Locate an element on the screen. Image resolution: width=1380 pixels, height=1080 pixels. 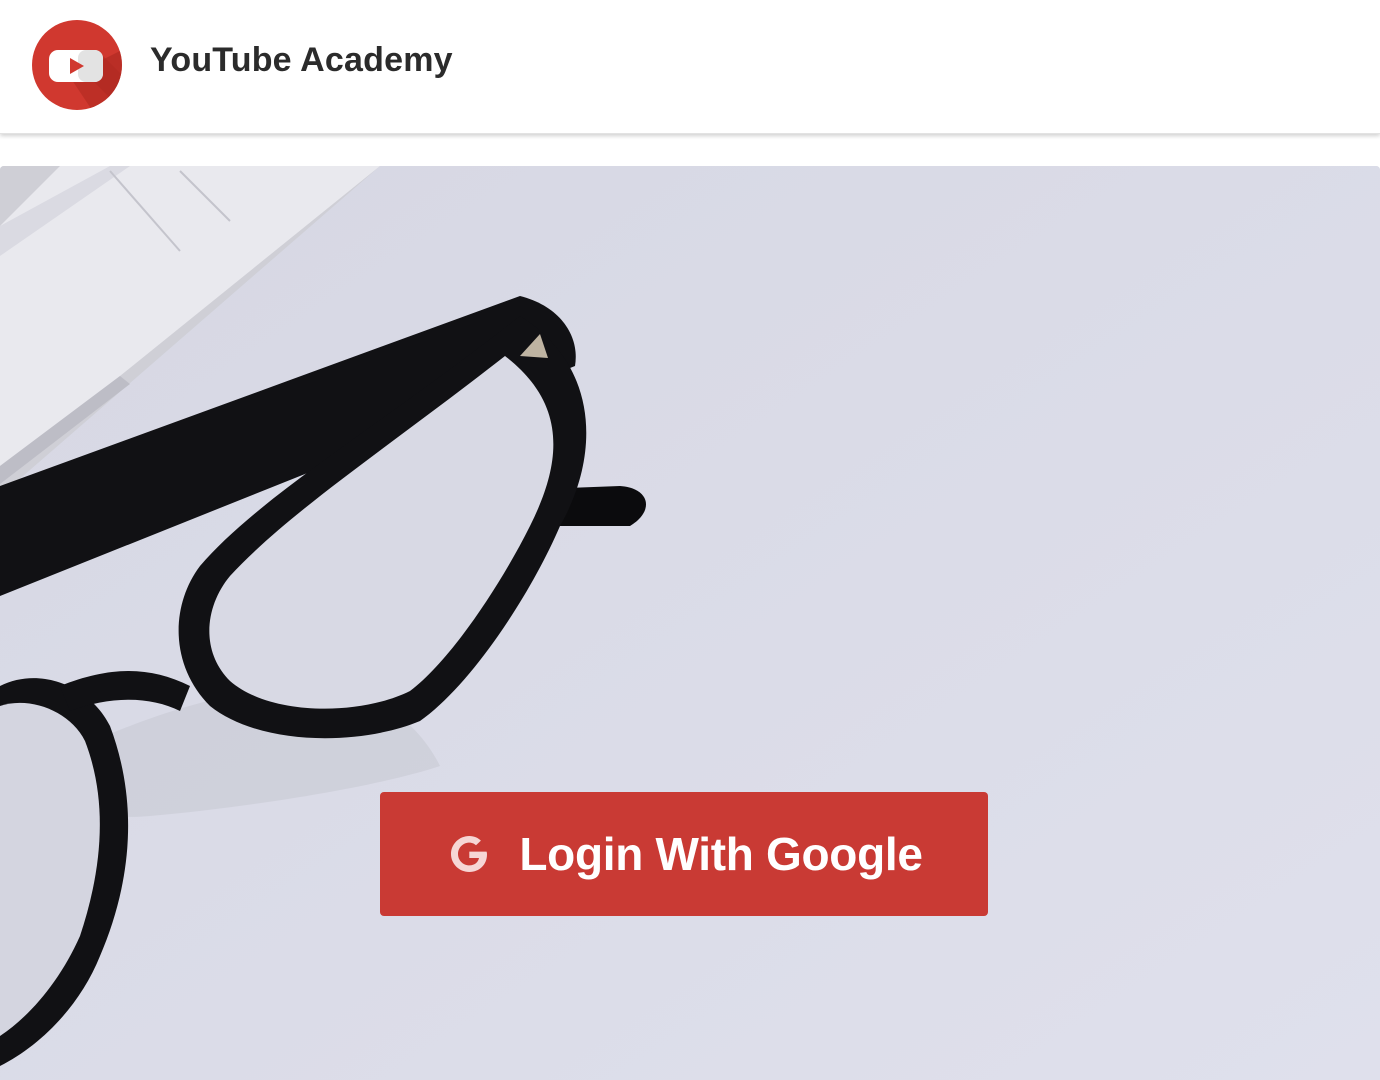
brand-title: YouTube Academy is located at coordinates (301, 60).